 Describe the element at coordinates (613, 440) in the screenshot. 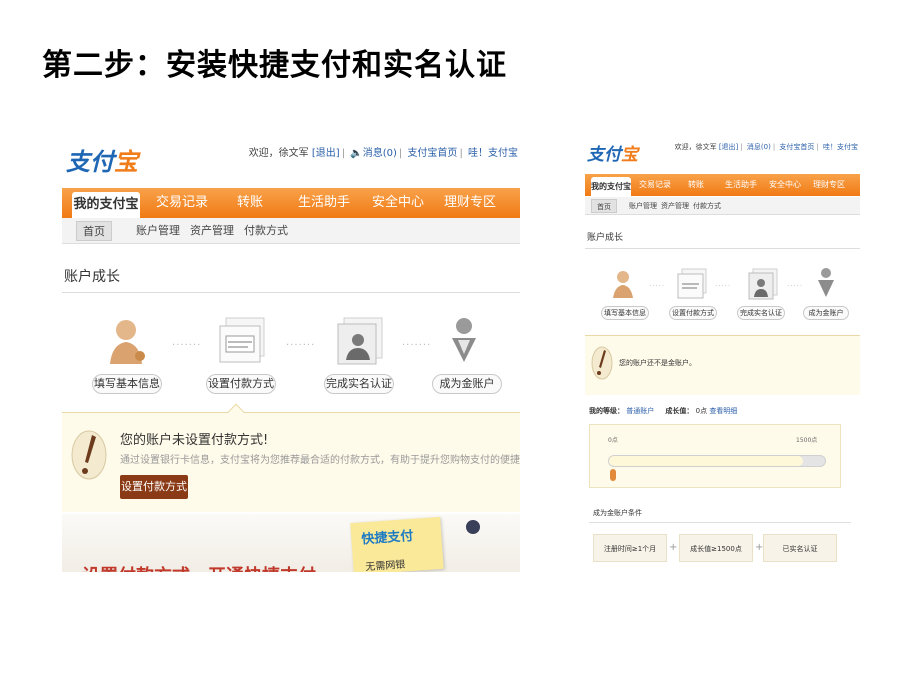

I see `progress-min-label: 0点` at that location.